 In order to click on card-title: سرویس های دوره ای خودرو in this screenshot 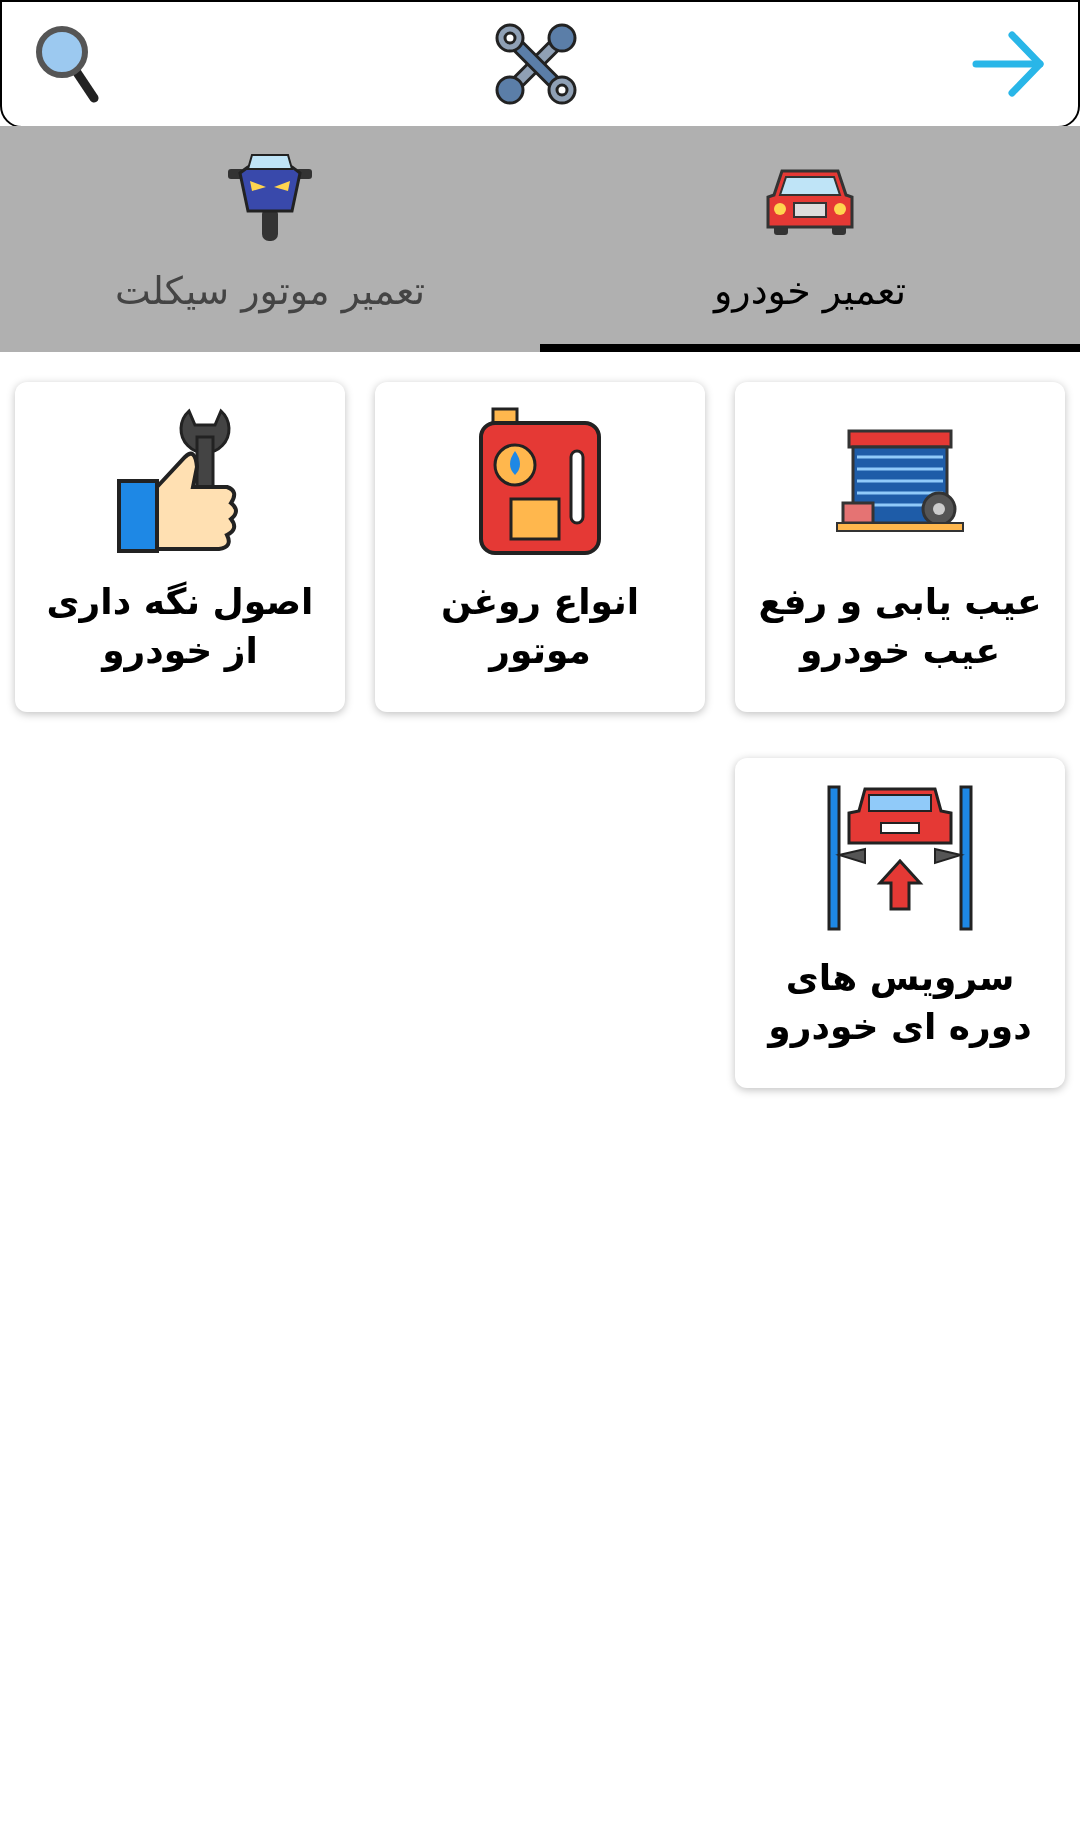, I will do `click(899, 1003)`.